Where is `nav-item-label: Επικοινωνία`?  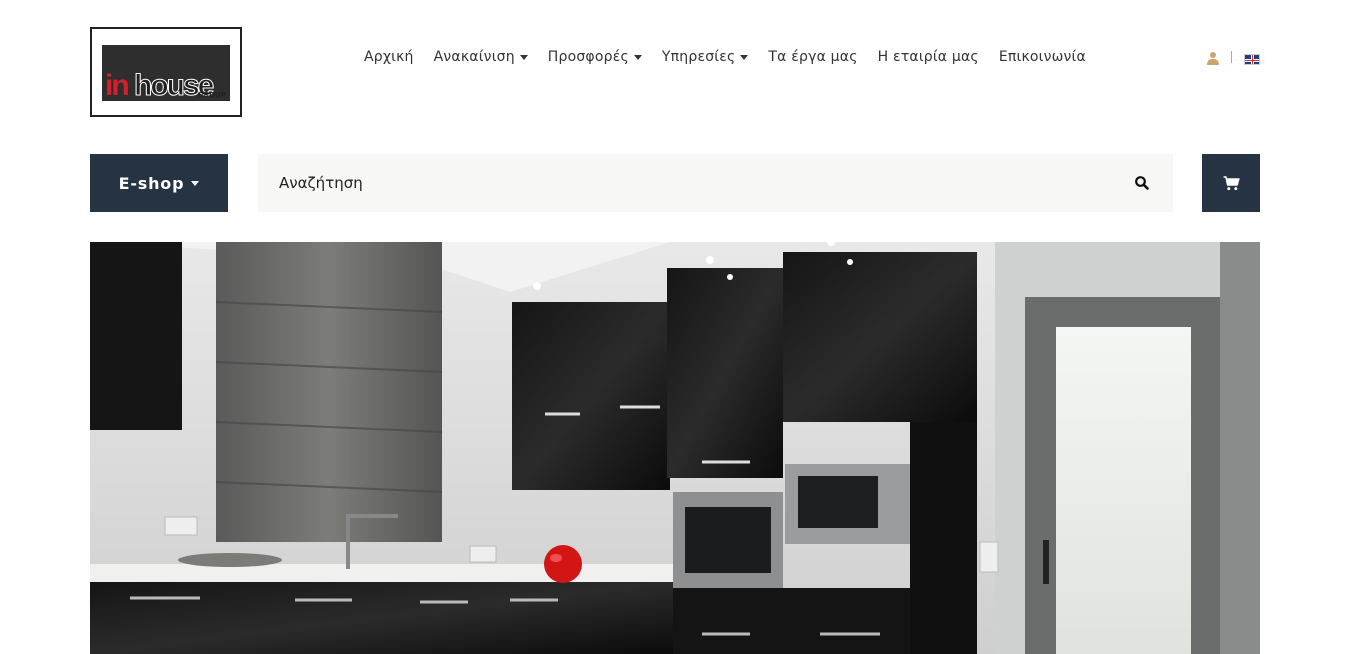
nav-item-label: Επικοινωνία is located at coordinates (1042, 57).